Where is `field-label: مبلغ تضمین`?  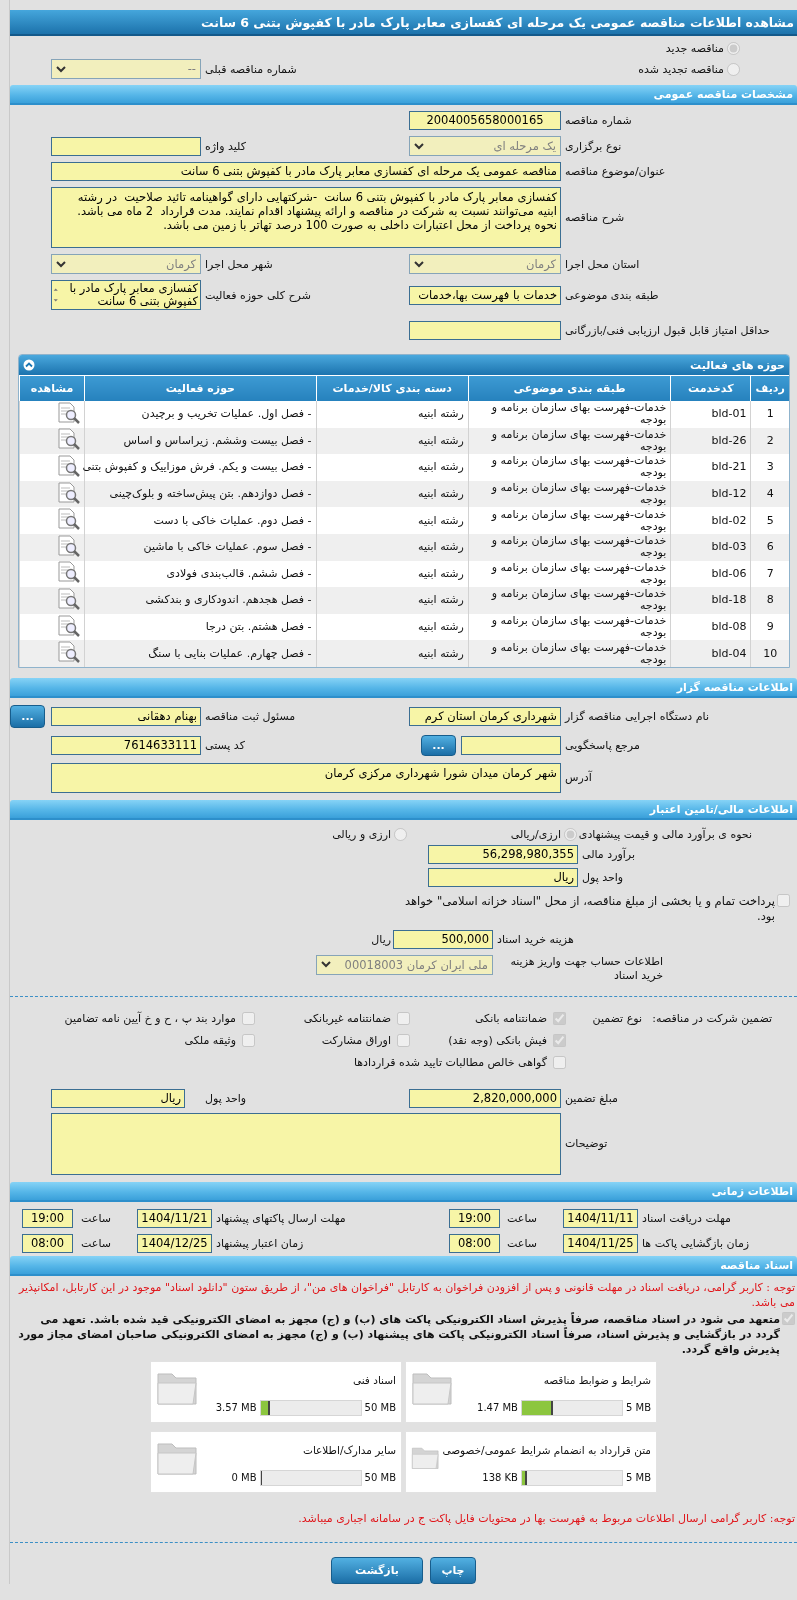 field-label: مبلغ تضمین is located at coordinates (591, 1098).